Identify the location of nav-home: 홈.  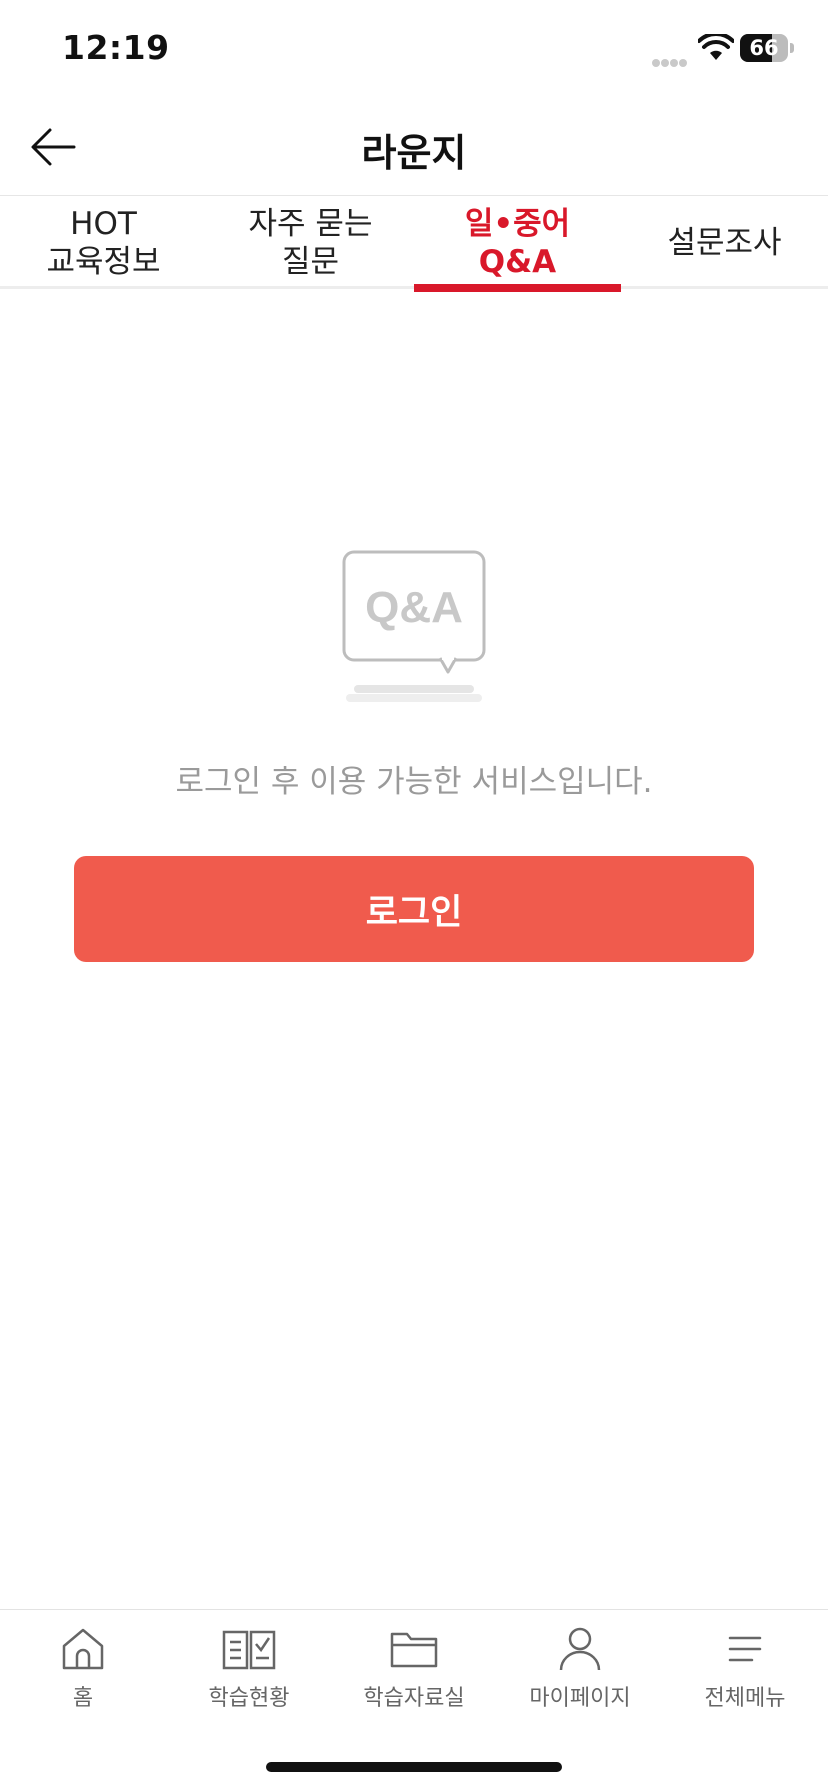
(83, 1676).